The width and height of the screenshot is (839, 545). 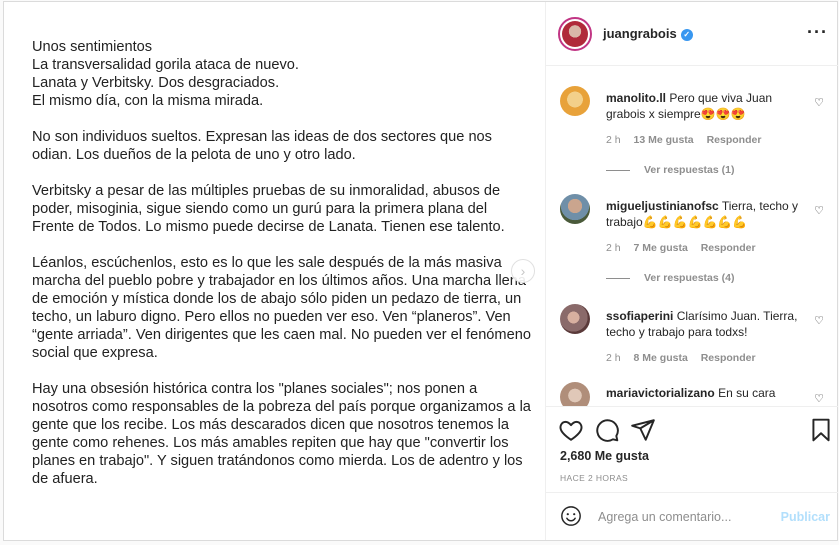 What do you see at coordinates (571, 516) in the screenshot?
I see `emoji-smiley-icon` at bounding box center [571, 516].